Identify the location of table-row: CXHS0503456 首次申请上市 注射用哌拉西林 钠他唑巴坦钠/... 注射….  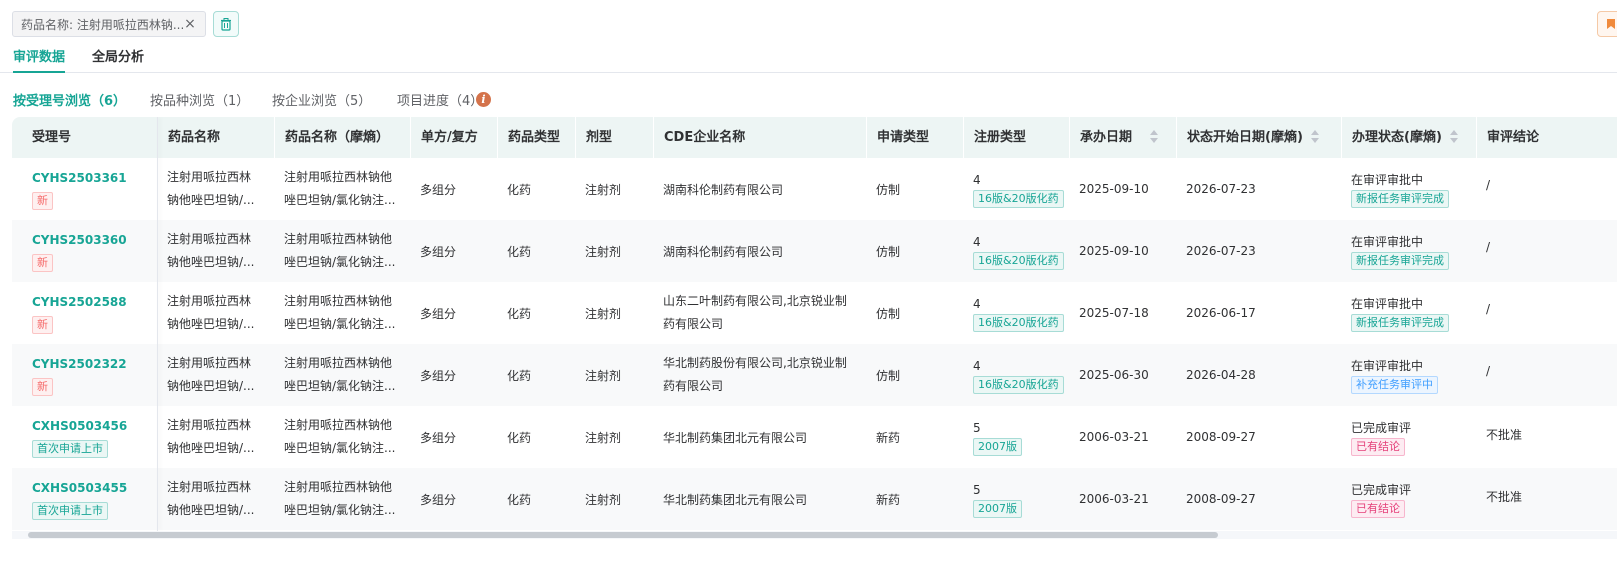
(814, 437).